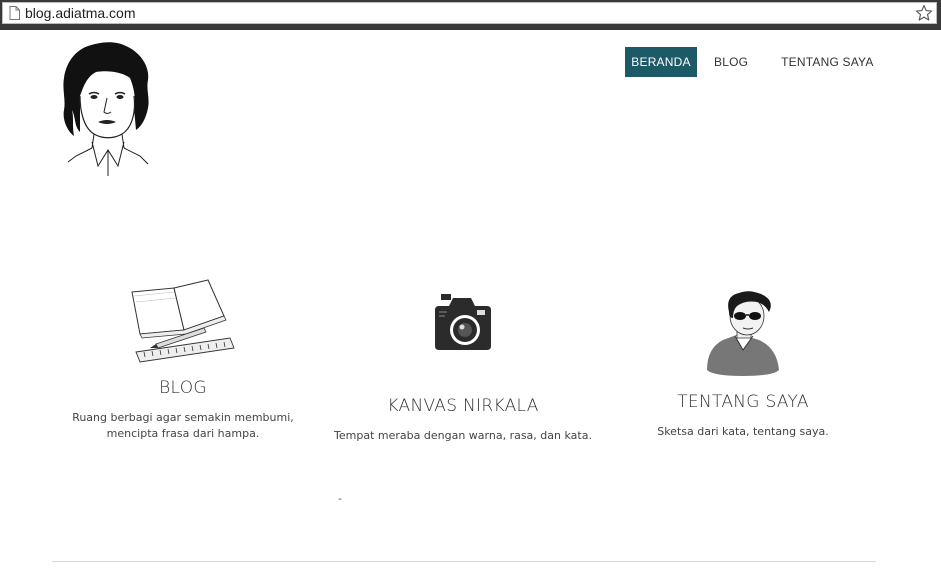  I want to click on site-logo-portrait, so click(108, 108).